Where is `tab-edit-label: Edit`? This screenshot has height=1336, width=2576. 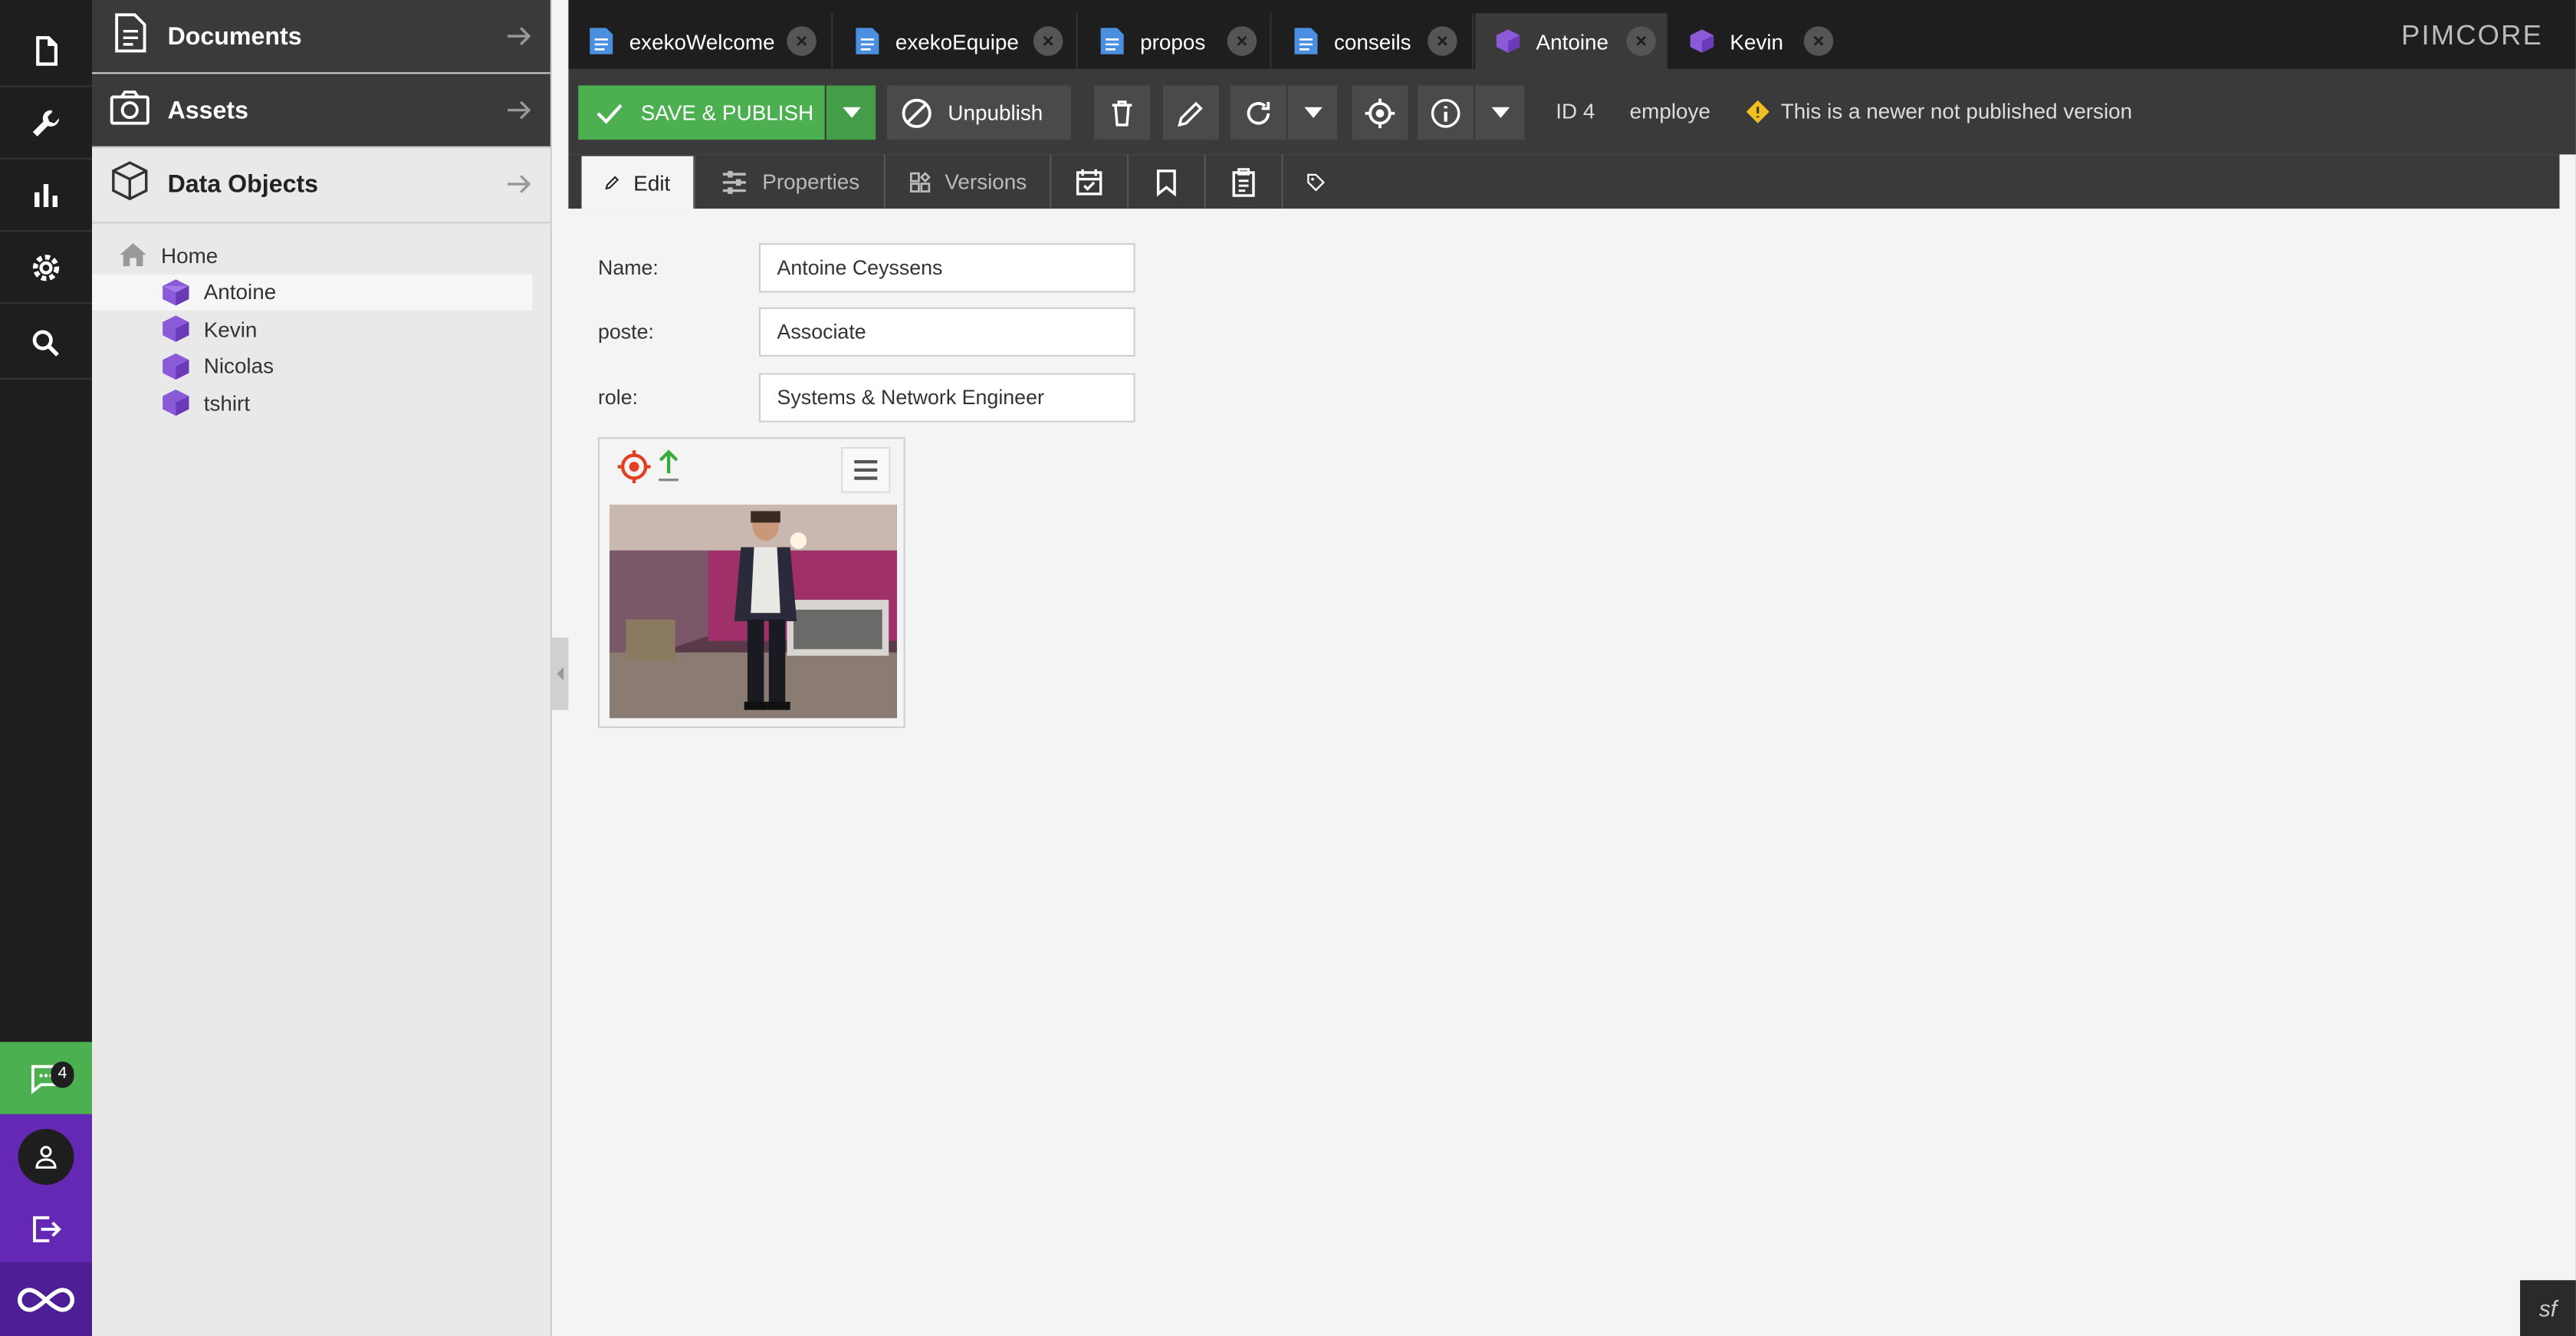
tab-edit-label: Edit is located at coordinates (652, 182).